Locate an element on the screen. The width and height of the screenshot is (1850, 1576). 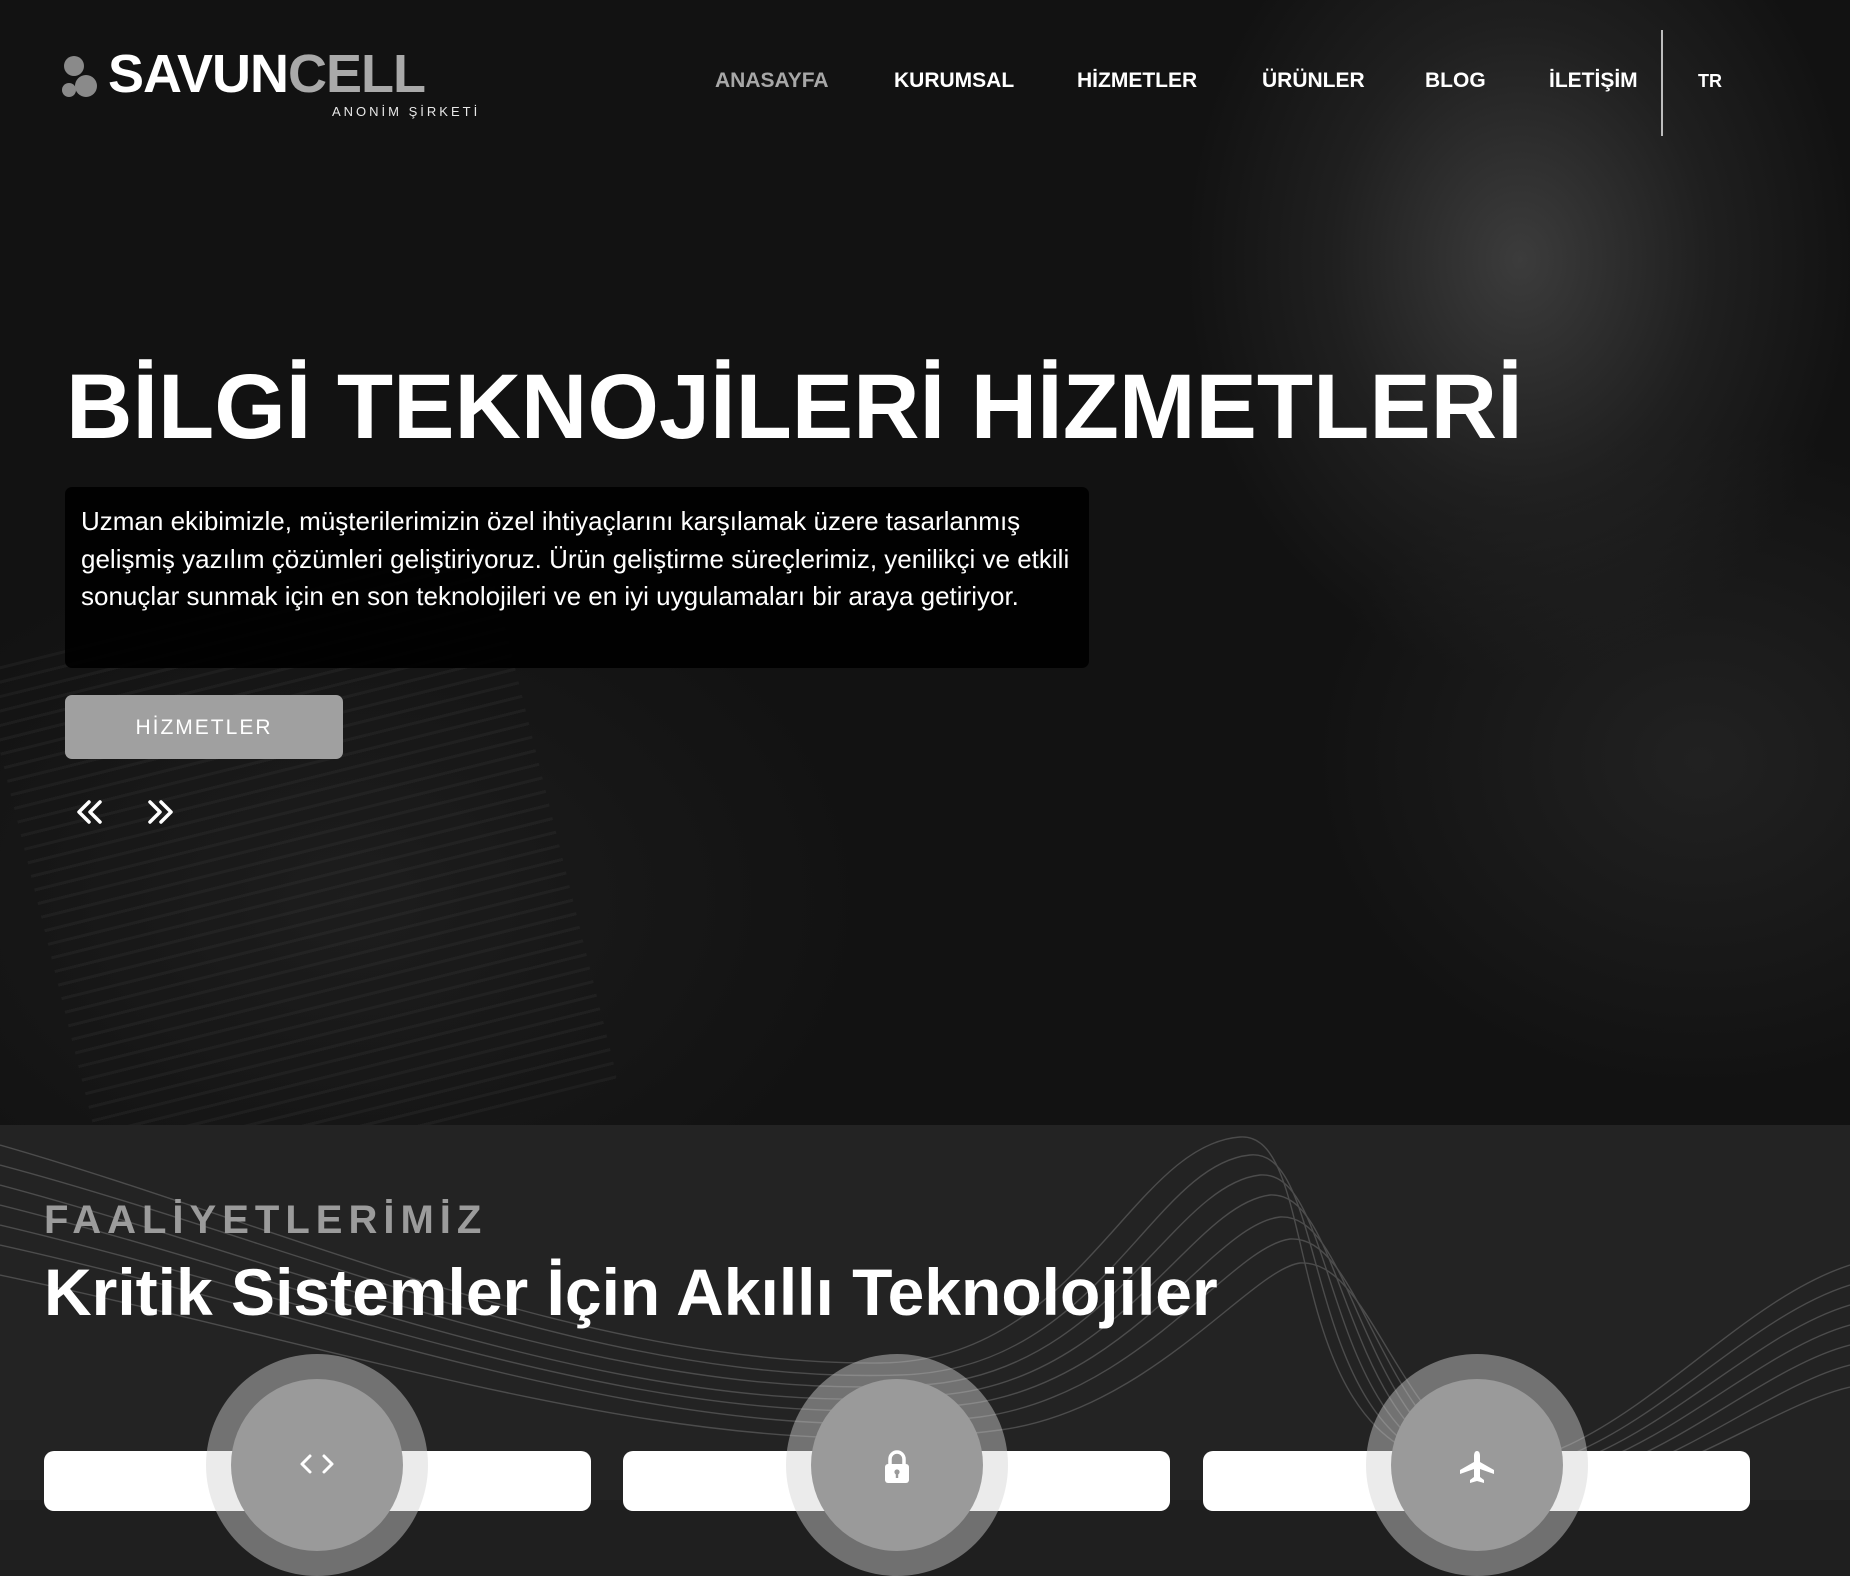
code-icon is located at coordinates (317, 1464).